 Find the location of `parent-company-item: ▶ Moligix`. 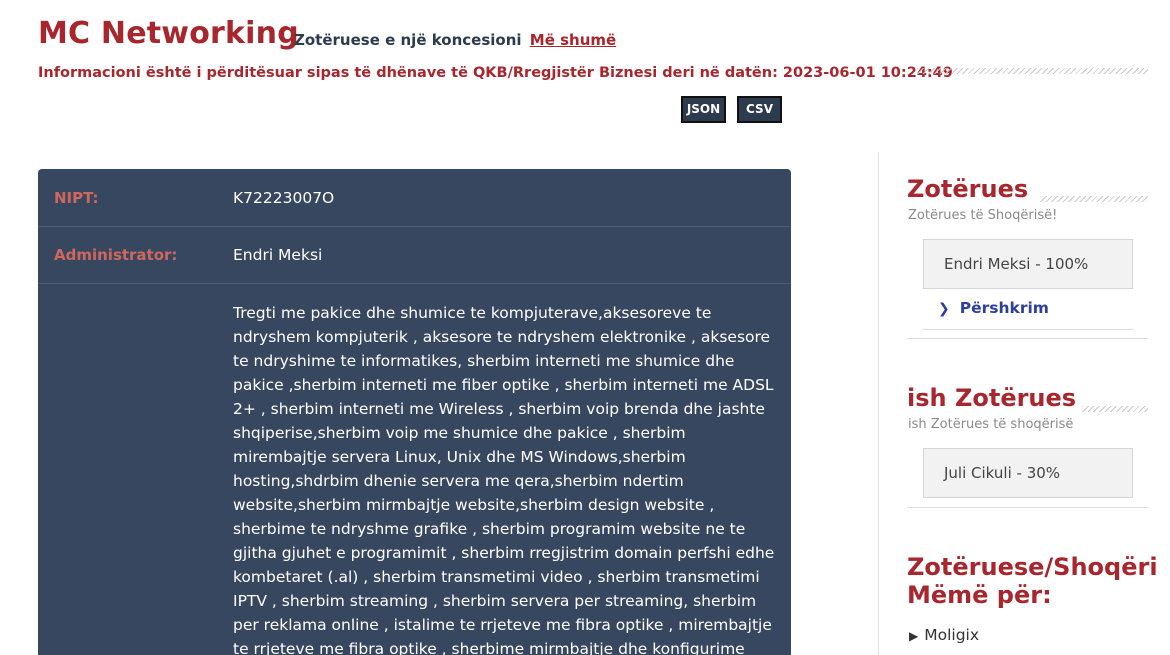

parent-company-item: ▶ Moligix is located at coordinates (944, 635).